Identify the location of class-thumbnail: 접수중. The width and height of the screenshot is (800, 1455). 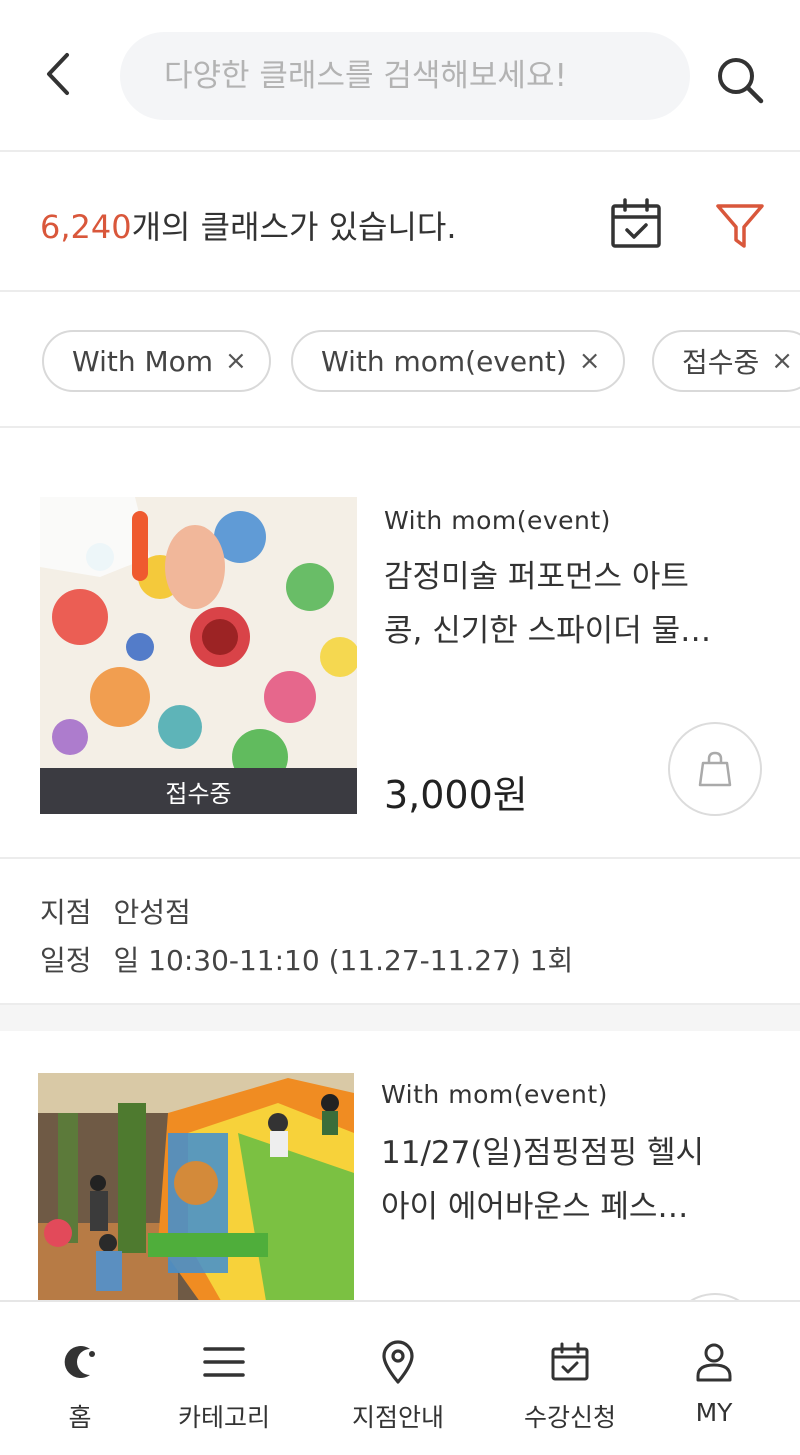
(198, 655).